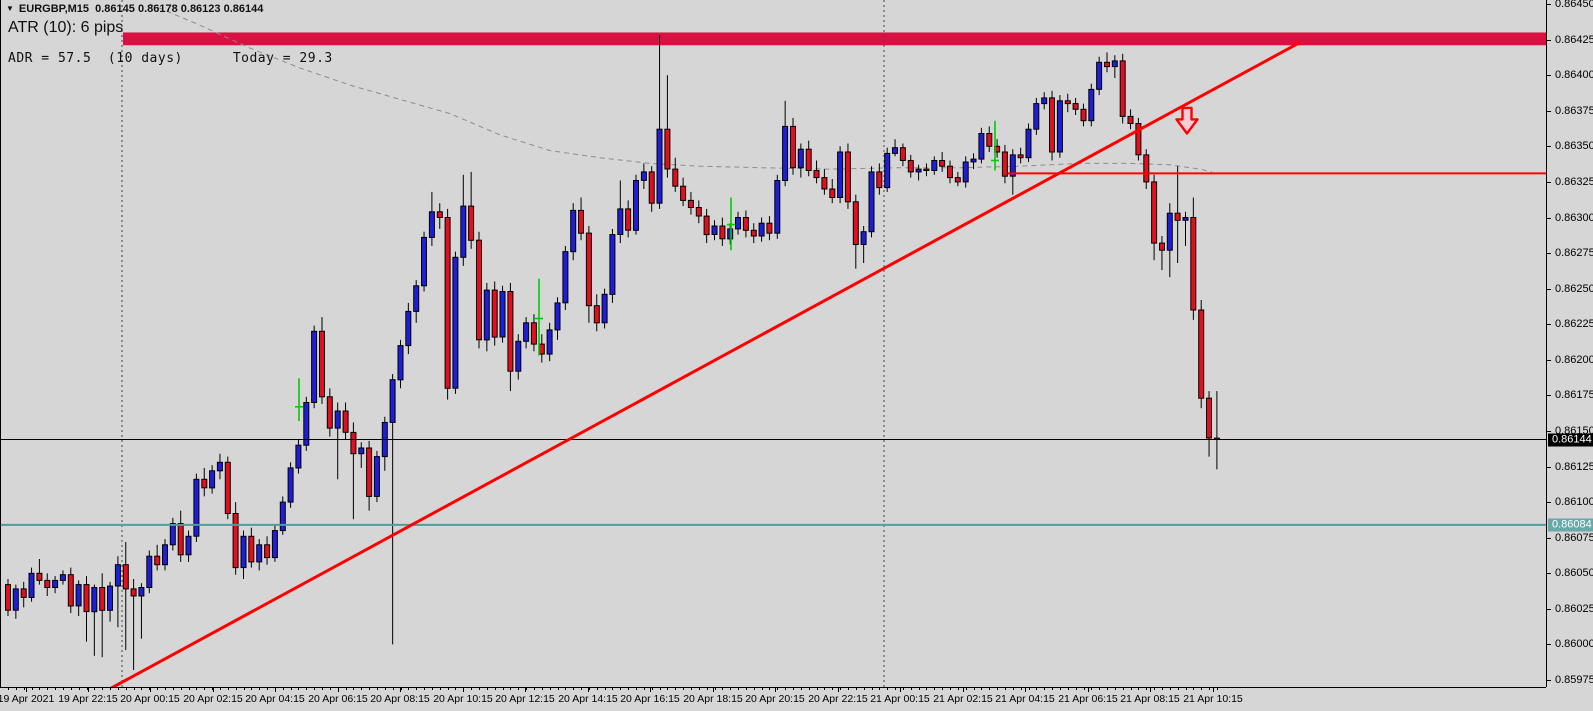 This screenshot has height=711, width=1593. Describe the element at coordinates (1574, 324) in the screenshot. I see `price-tick-label: 0.86225` at that location.